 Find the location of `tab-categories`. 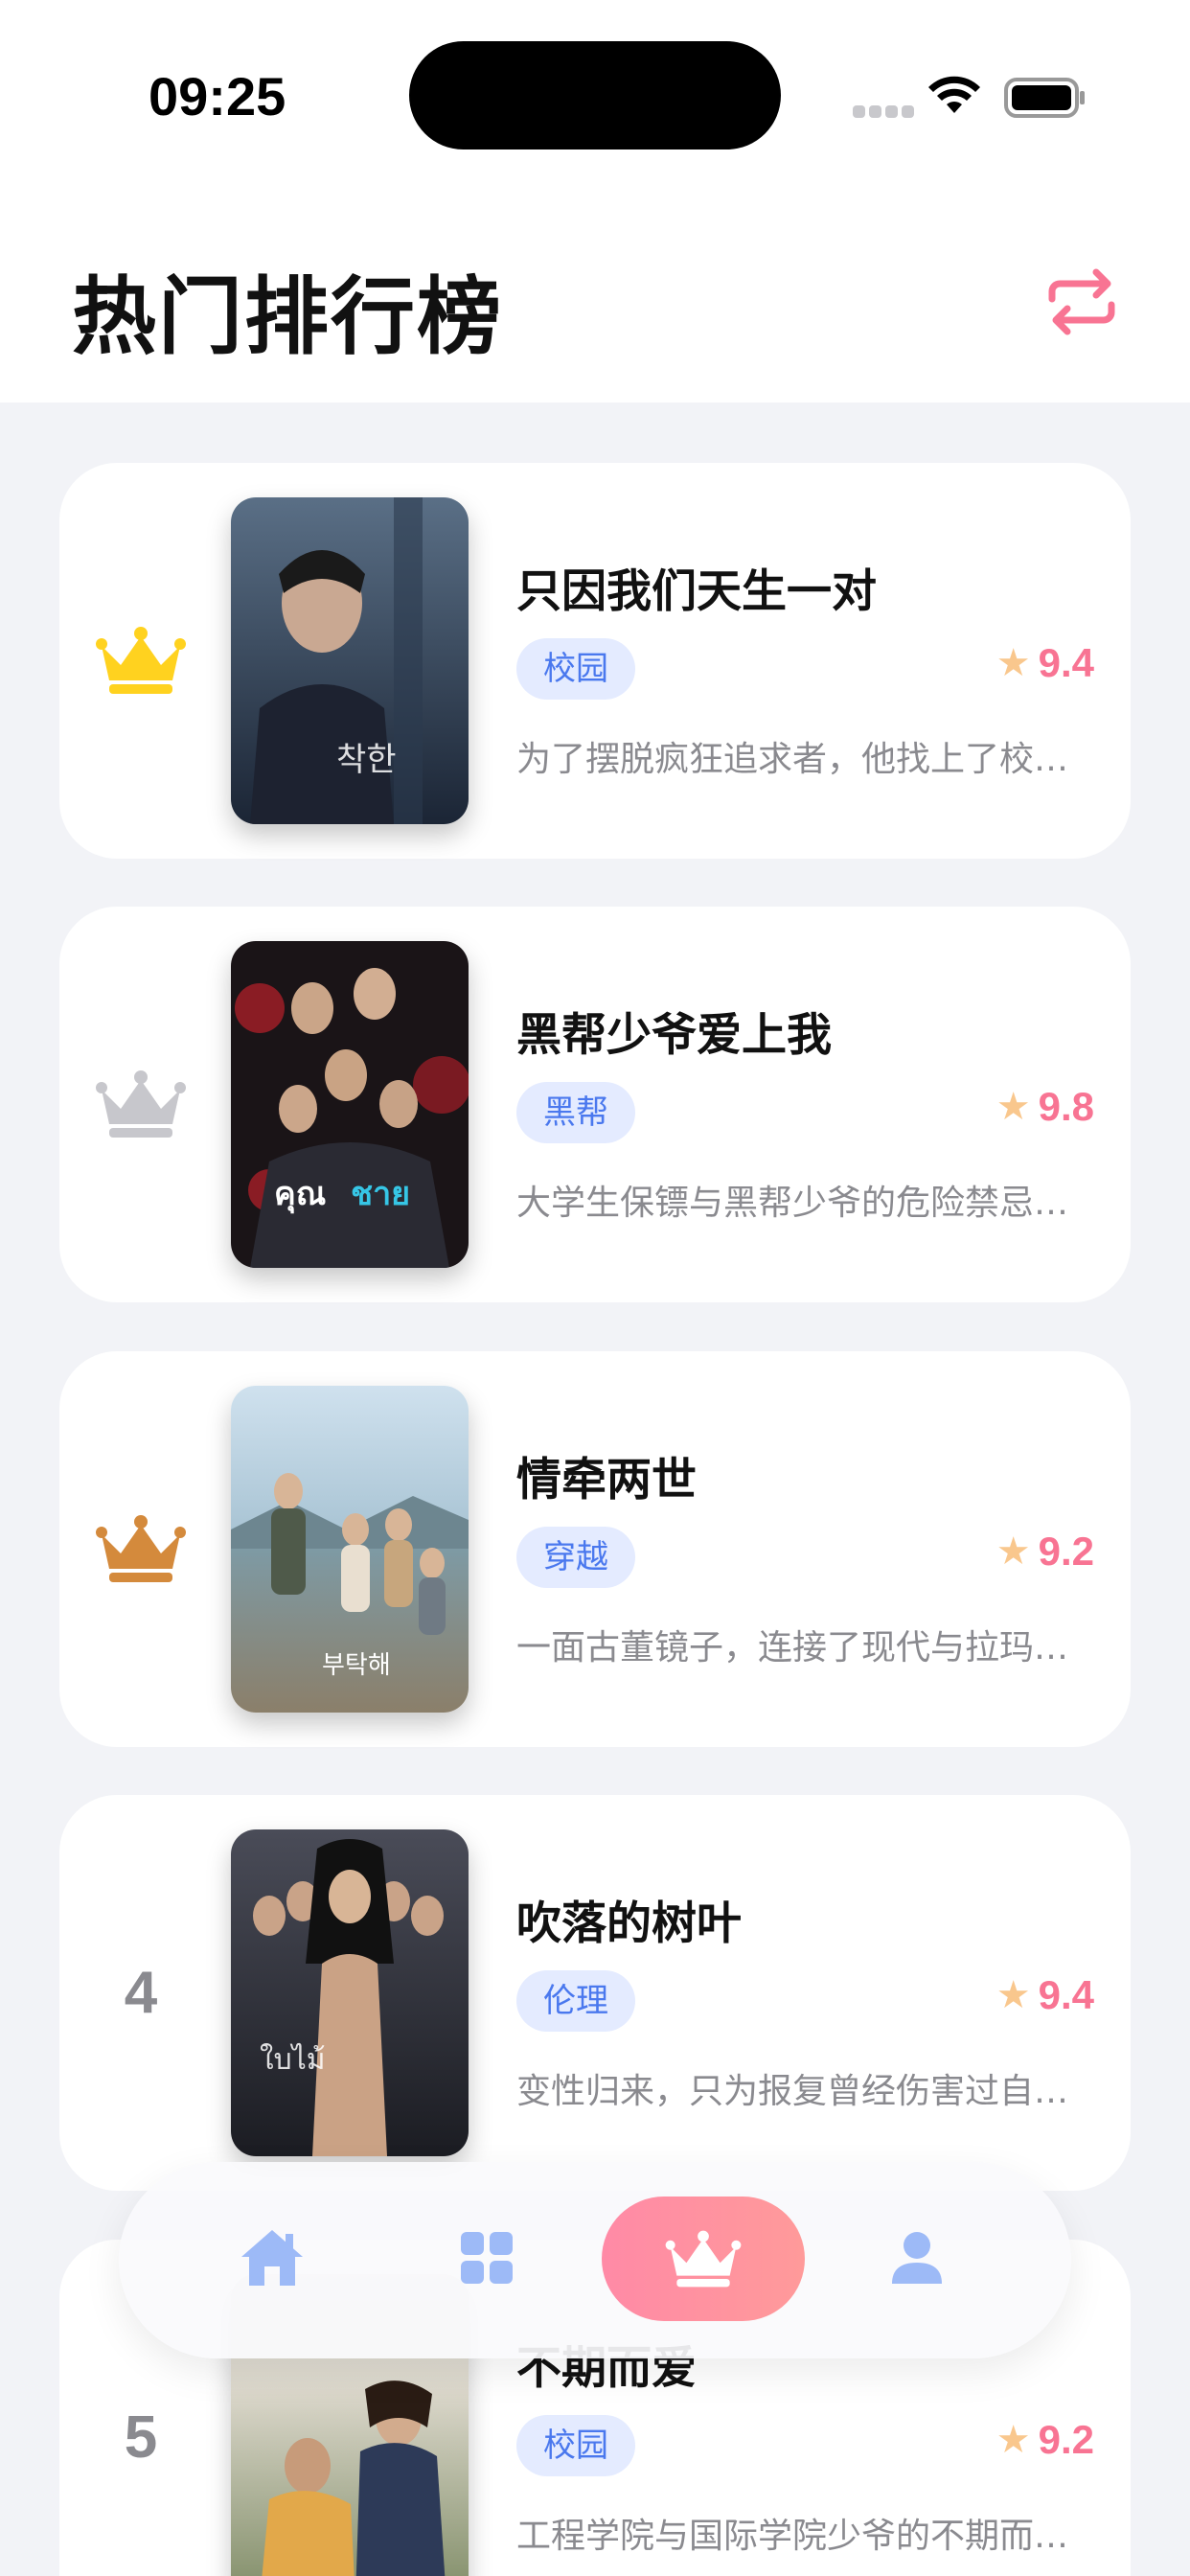

tab-categories is located at coordinates (487, 2258).